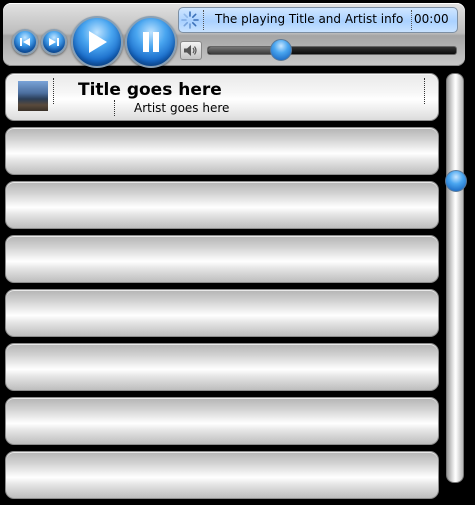  What do you see at coordinates (33, 96) in the screenshot?
I see `album-art` at bounding box center [33, 96].